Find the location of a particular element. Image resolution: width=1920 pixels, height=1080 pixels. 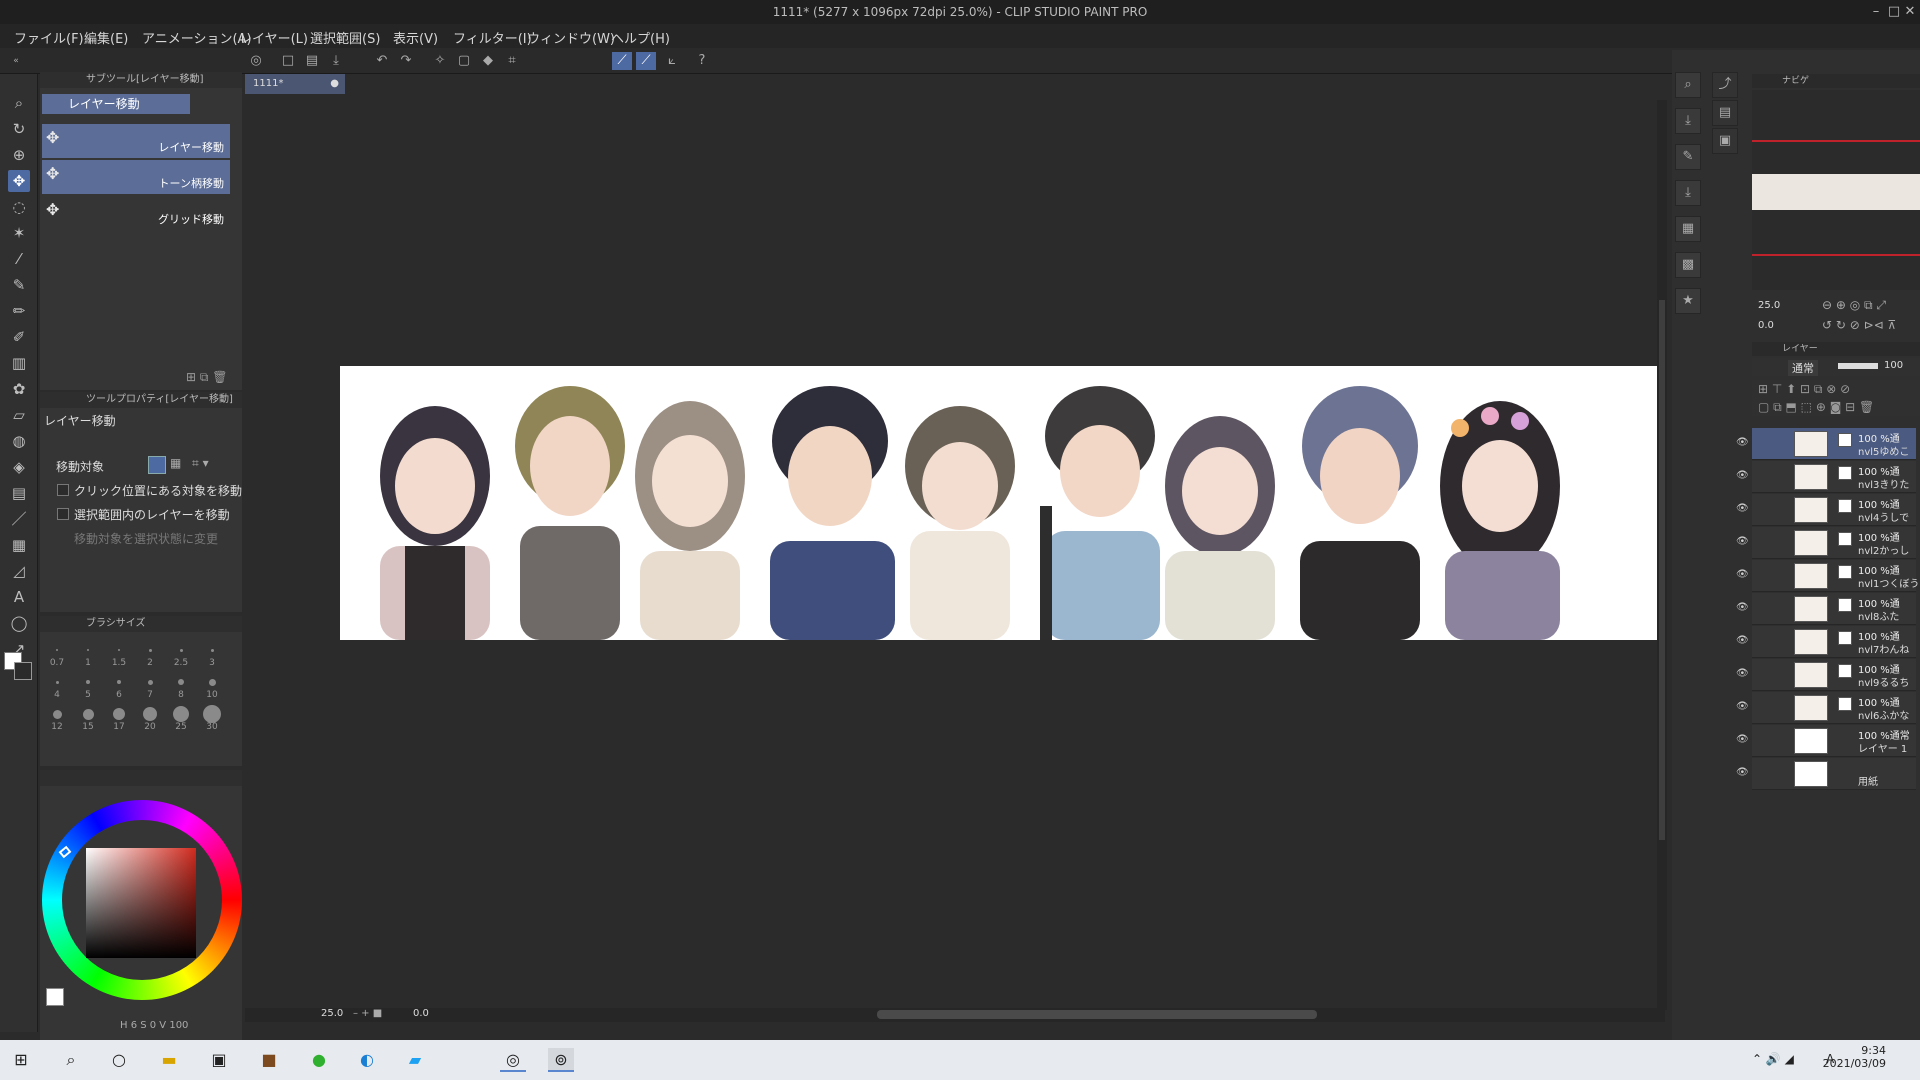

edit-icon: ✎ is located at coordinates (1688, 157).